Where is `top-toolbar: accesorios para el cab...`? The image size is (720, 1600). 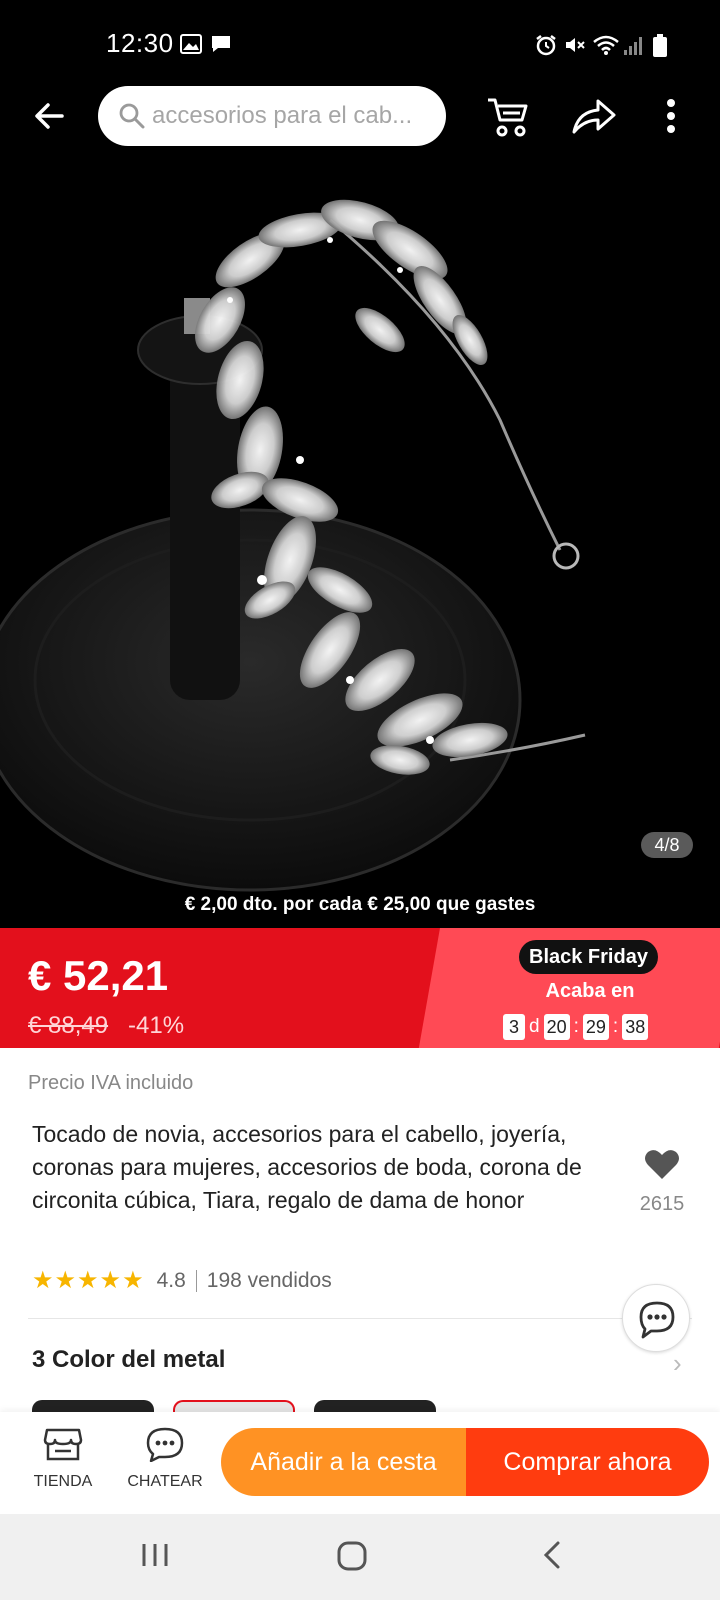 top-toolbar: accesorios para el cab... is located at coordinates (360, 117).